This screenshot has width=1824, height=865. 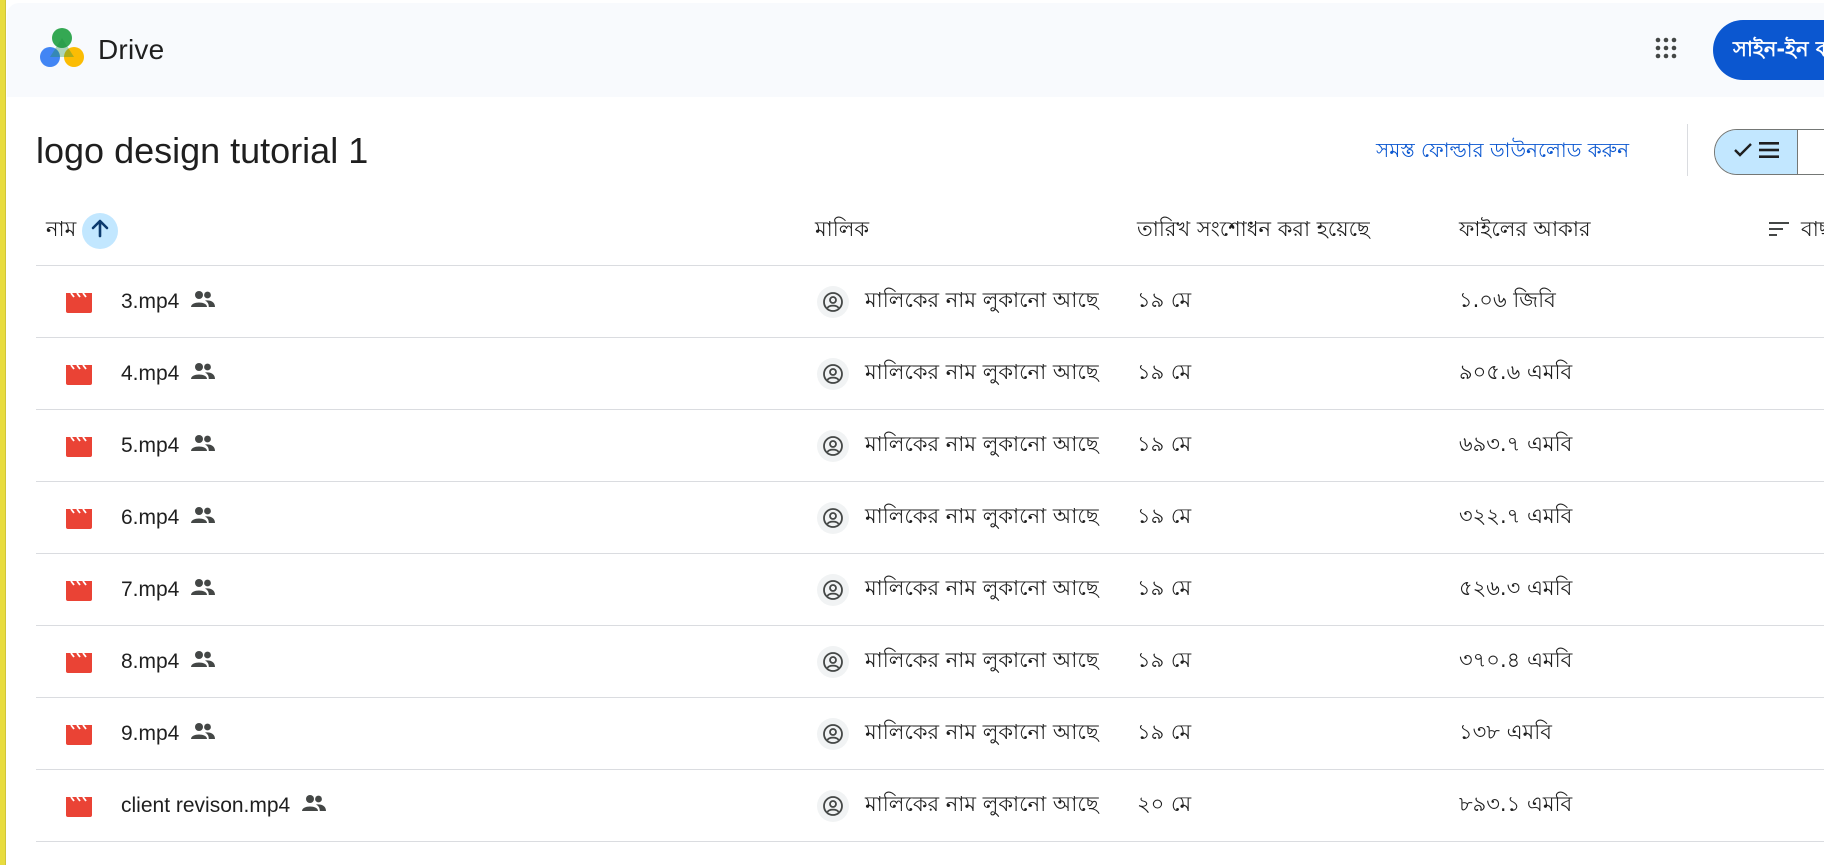 I want to click on apps-grid-icon, so click(x=1666, y=50).